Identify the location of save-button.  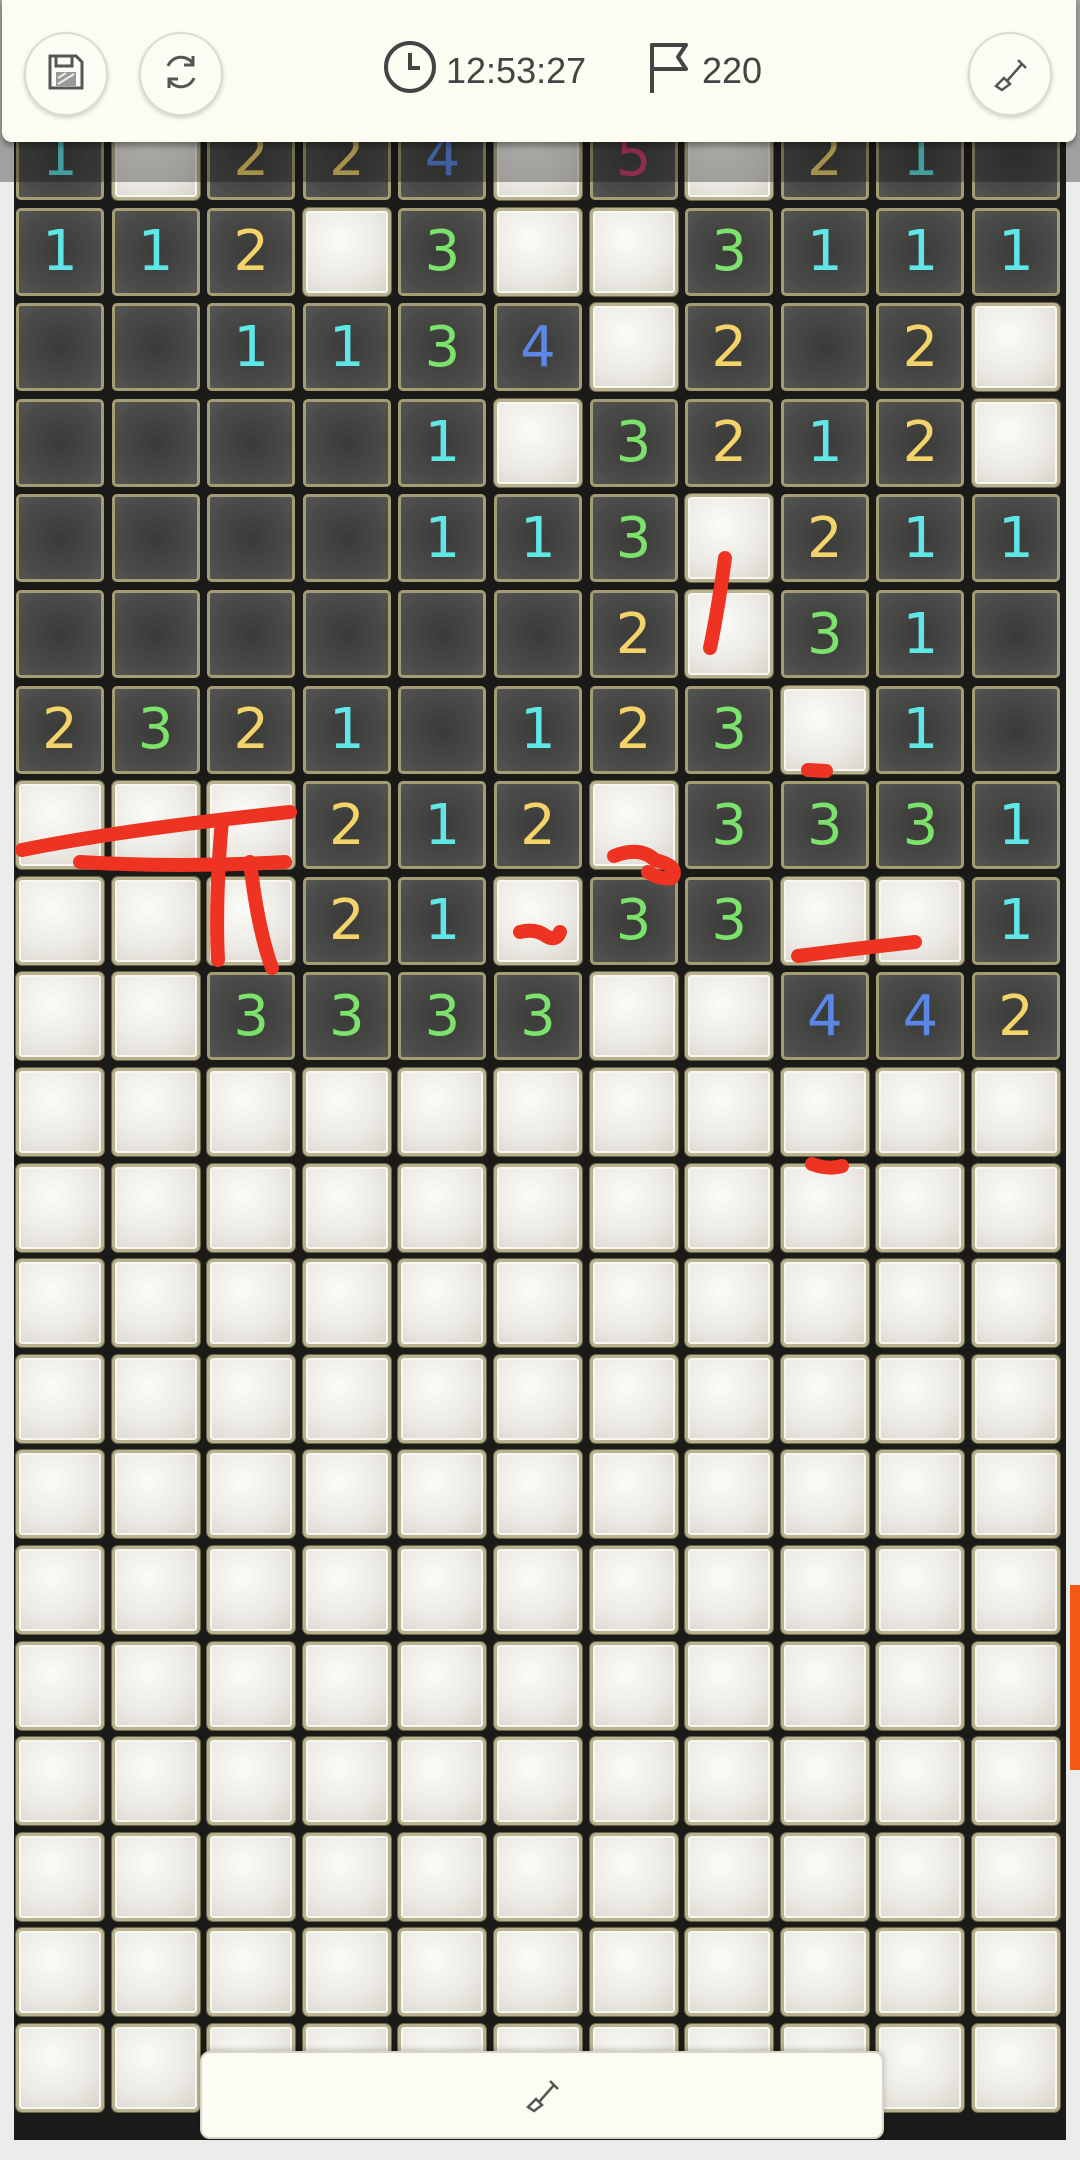
(66, 74).